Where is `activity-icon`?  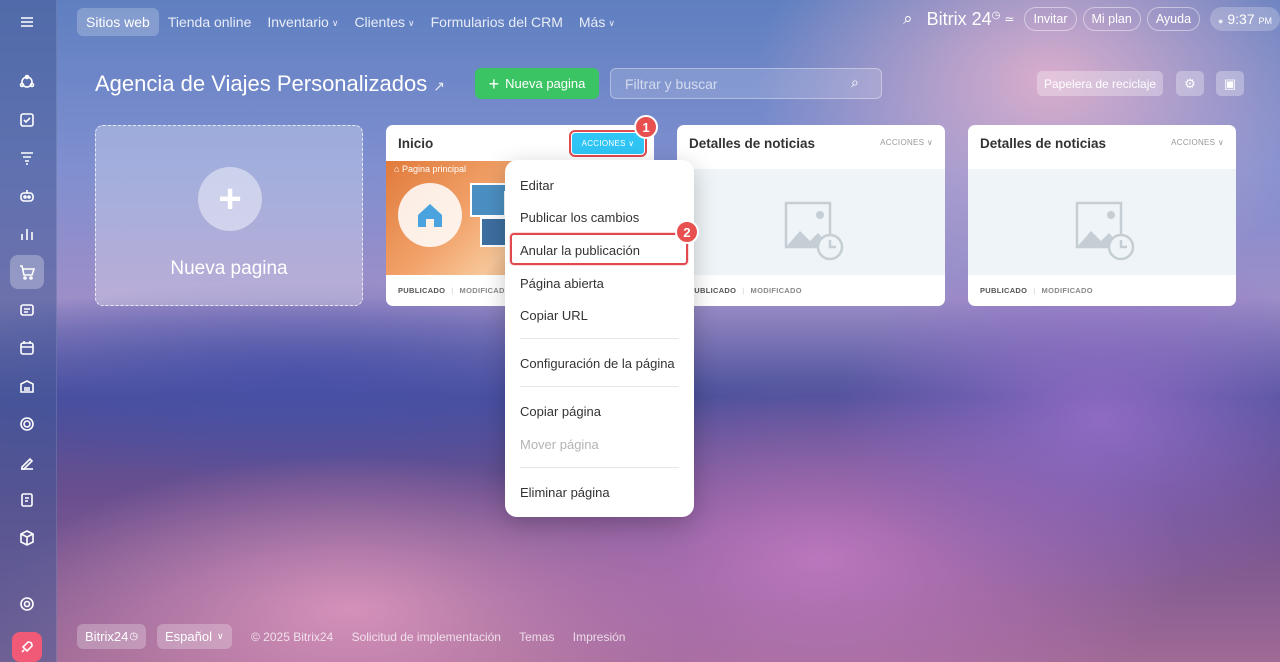 activity-icon is located at coordinates (27, 82).